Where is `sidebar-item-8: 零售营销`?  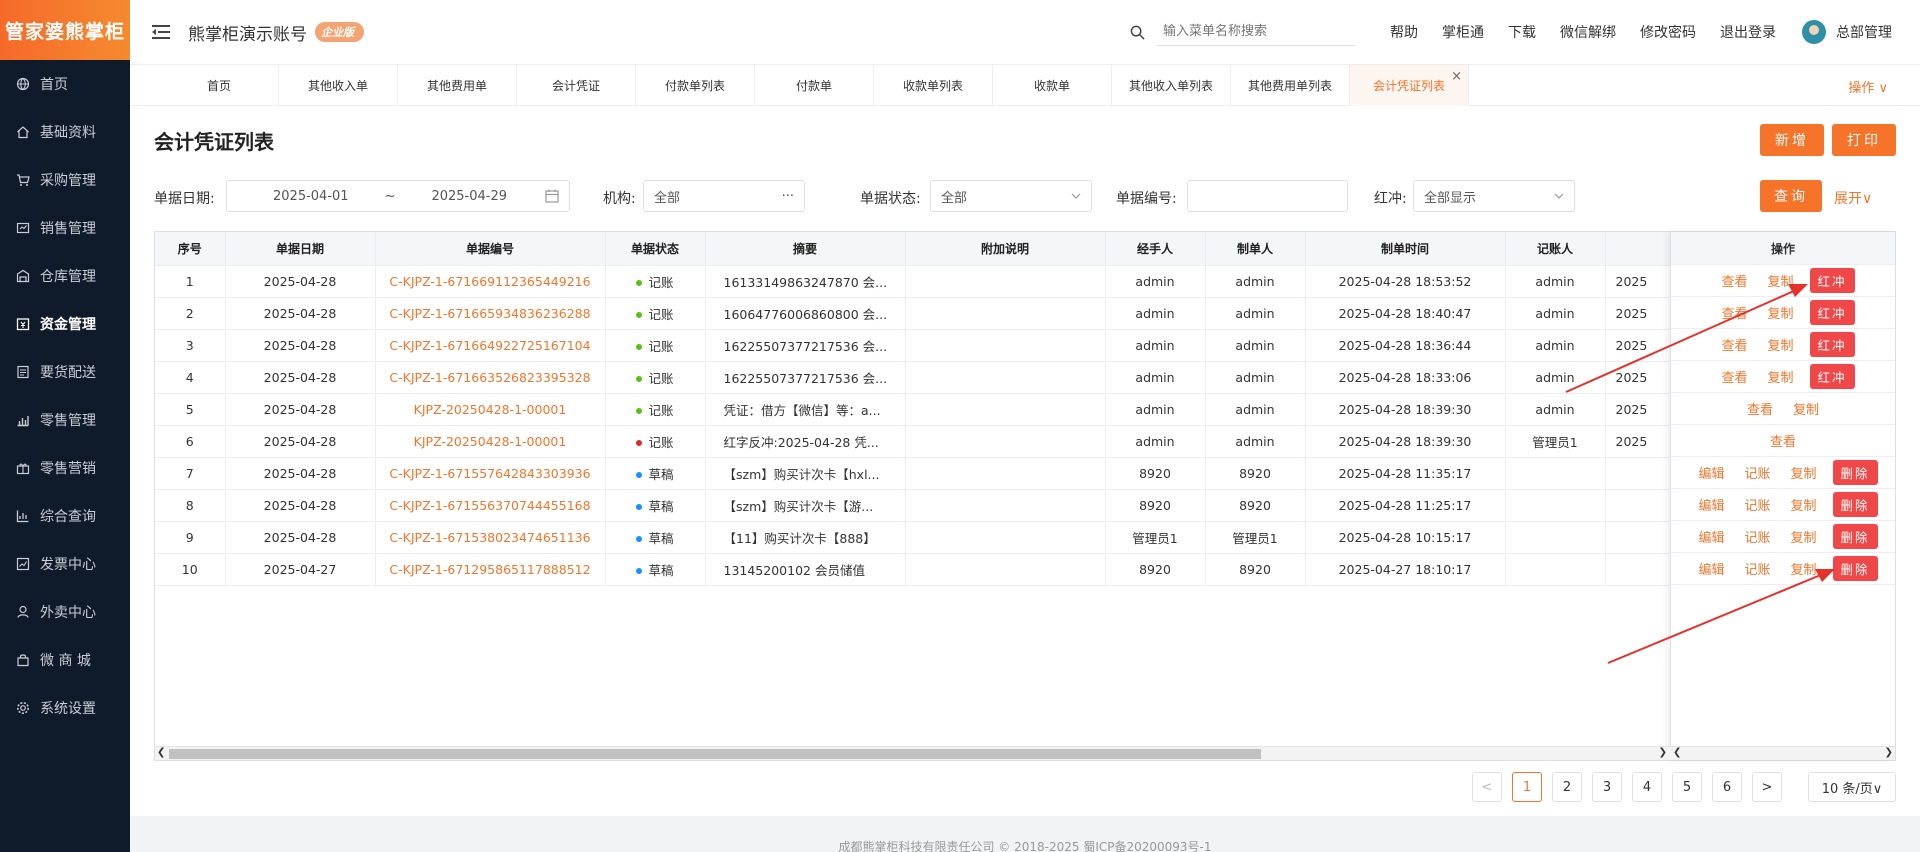 sidebar-item-8: 零售营销 is located at coordinates (65, 468).